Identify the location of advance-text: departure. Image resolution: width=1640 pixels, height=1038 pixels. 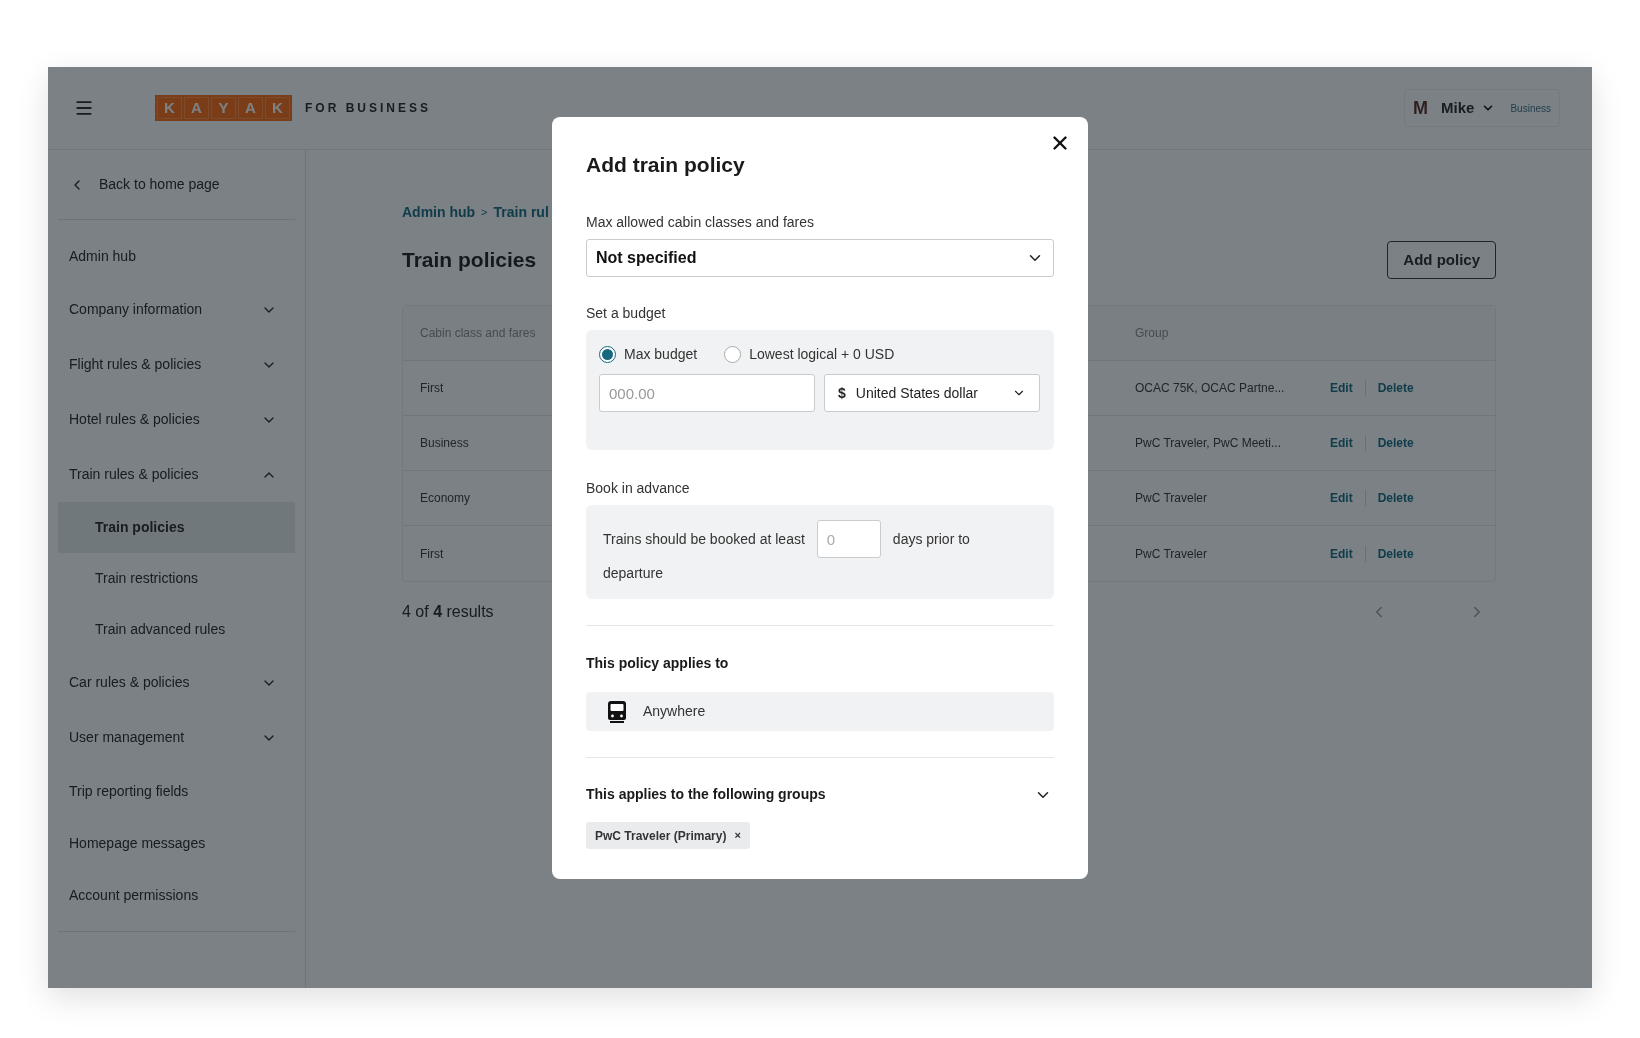
(633, 573).